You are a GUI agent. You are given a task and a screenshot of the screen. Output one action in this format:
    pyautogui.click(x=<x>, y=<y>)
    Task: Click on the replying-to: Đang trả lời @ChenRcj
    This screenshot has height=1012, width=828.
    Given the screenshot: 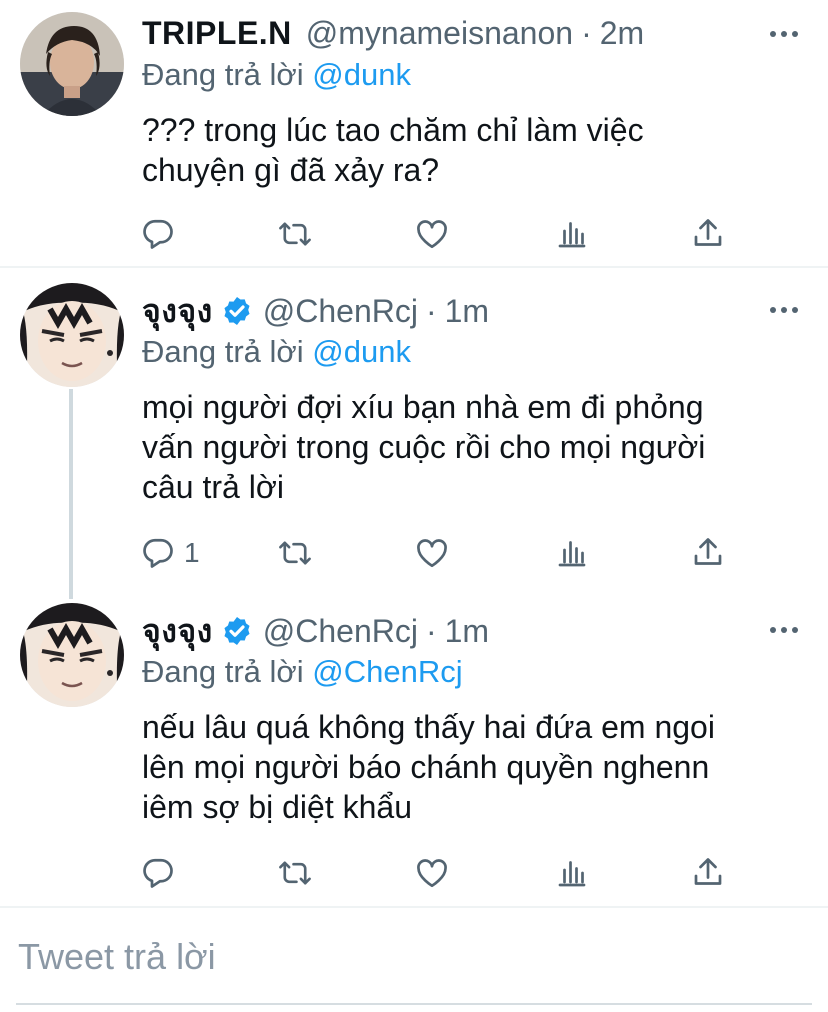 What is the action you would take?
    pyautogui.click(x=302, y=672)
    